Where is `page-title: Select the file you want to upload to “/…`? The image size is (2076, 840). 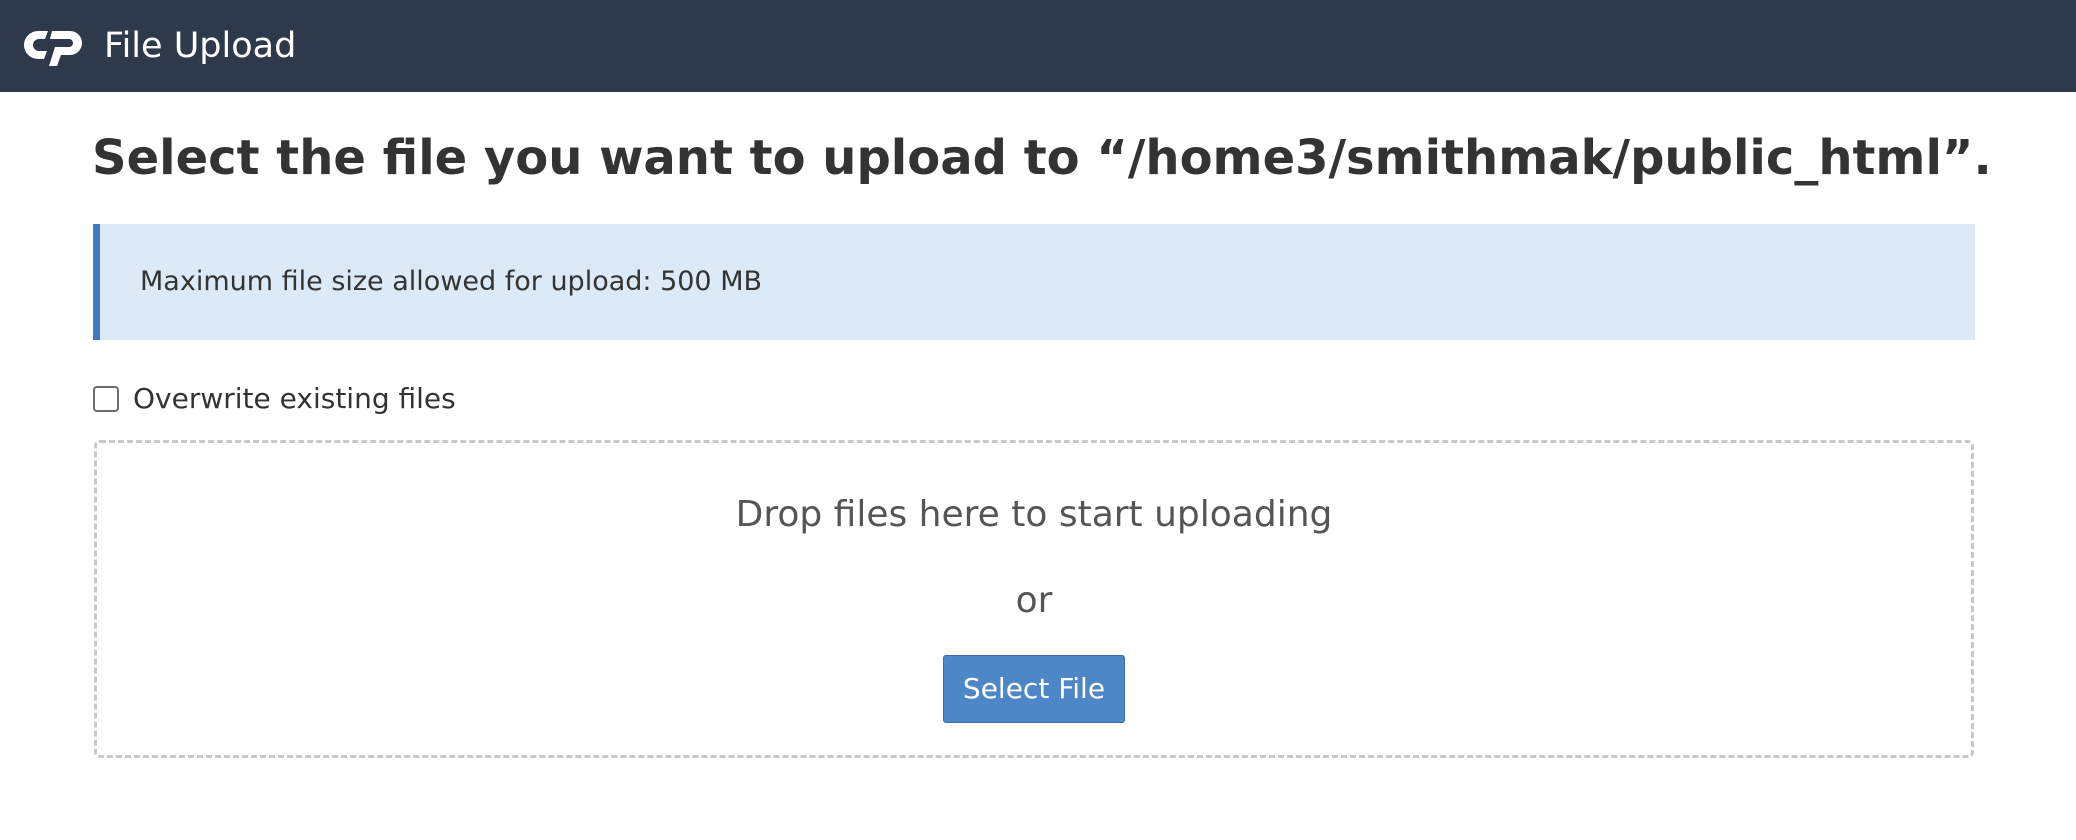 page-title: Select the file you want to upload to “/… is located at coordinates (1042, 158).